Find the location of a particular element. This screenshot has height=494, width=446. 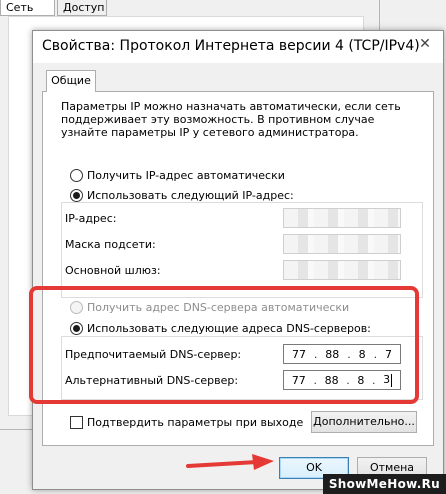

alternate-dns-octet-4: 3 is located at coordinates (387, 380).